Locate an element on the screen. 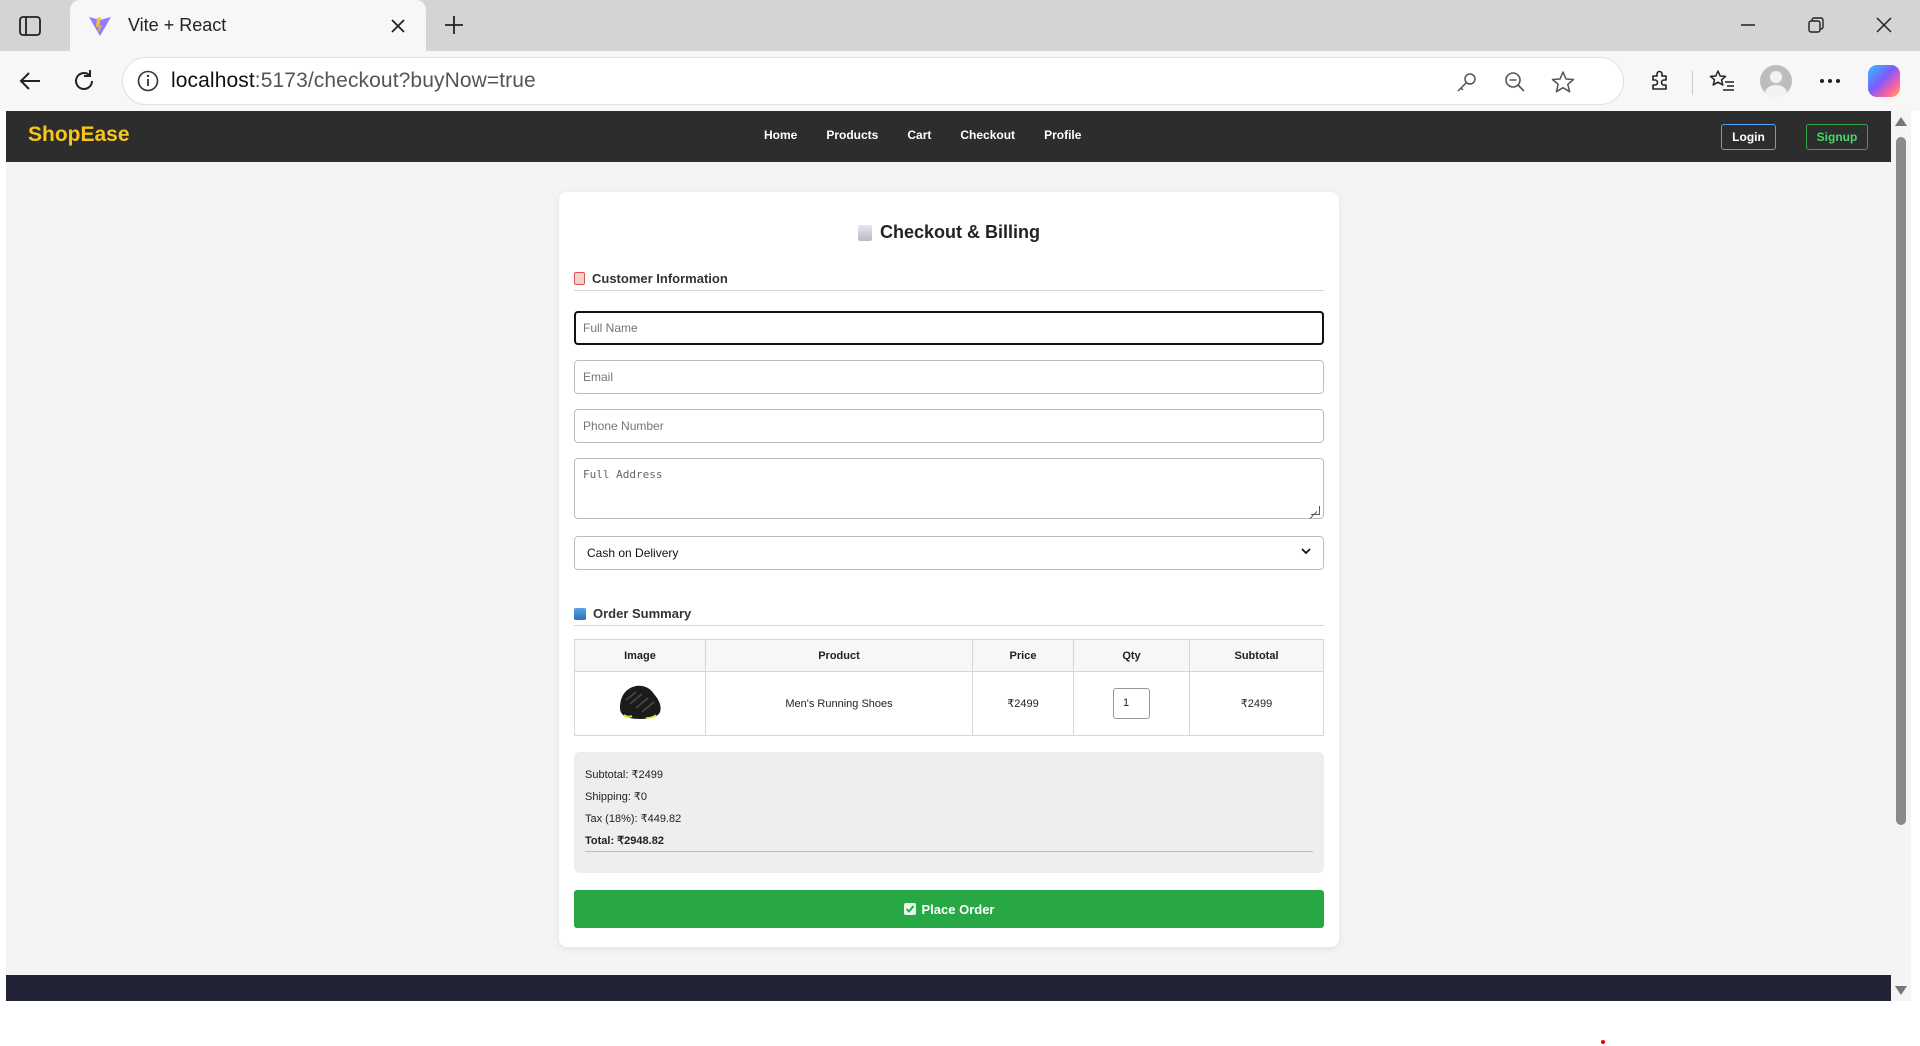 This screenshot has width=1920, height=1046. column-header-qty: Qty is located at coordinates (1131, 655).